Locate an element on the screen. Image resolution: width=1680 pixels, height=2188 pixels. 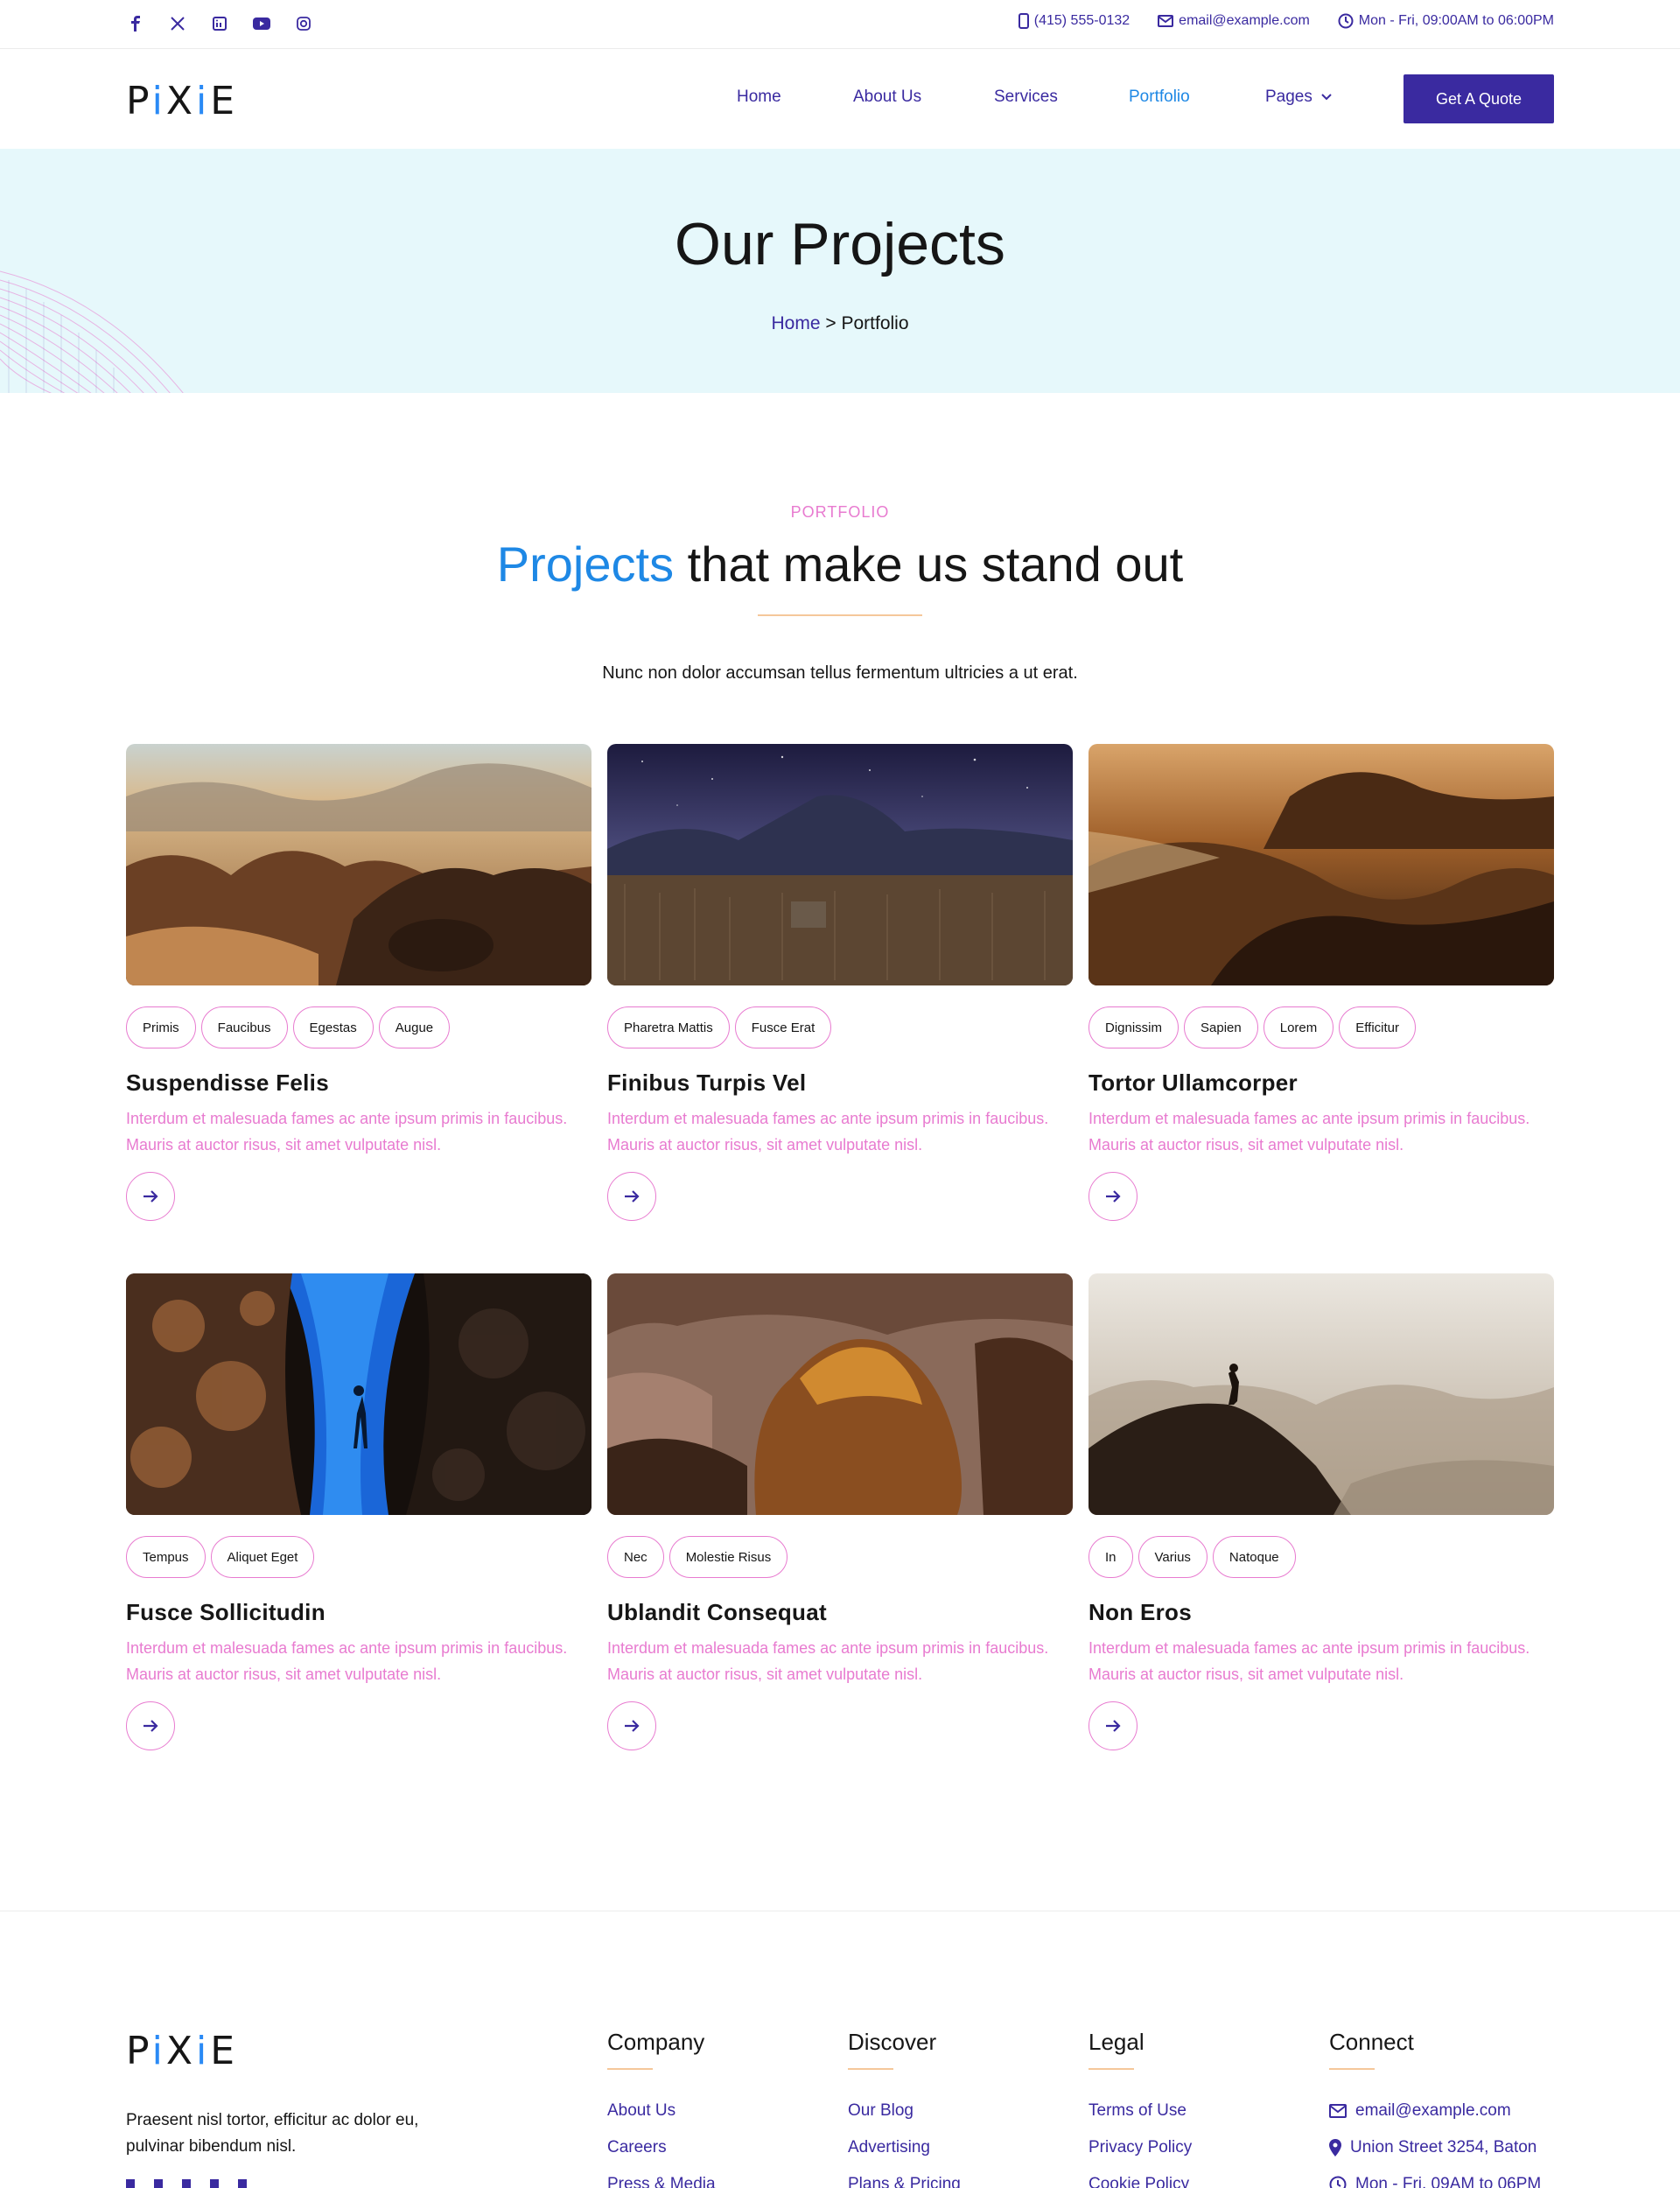
footer-link: Plans & Pricing is located at coordinates (904, 2177).